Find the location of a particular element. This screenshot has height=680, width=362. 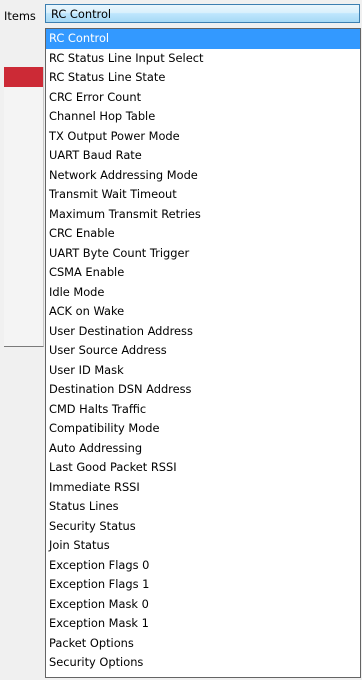

background-panel is located at coordinates (24, 207).